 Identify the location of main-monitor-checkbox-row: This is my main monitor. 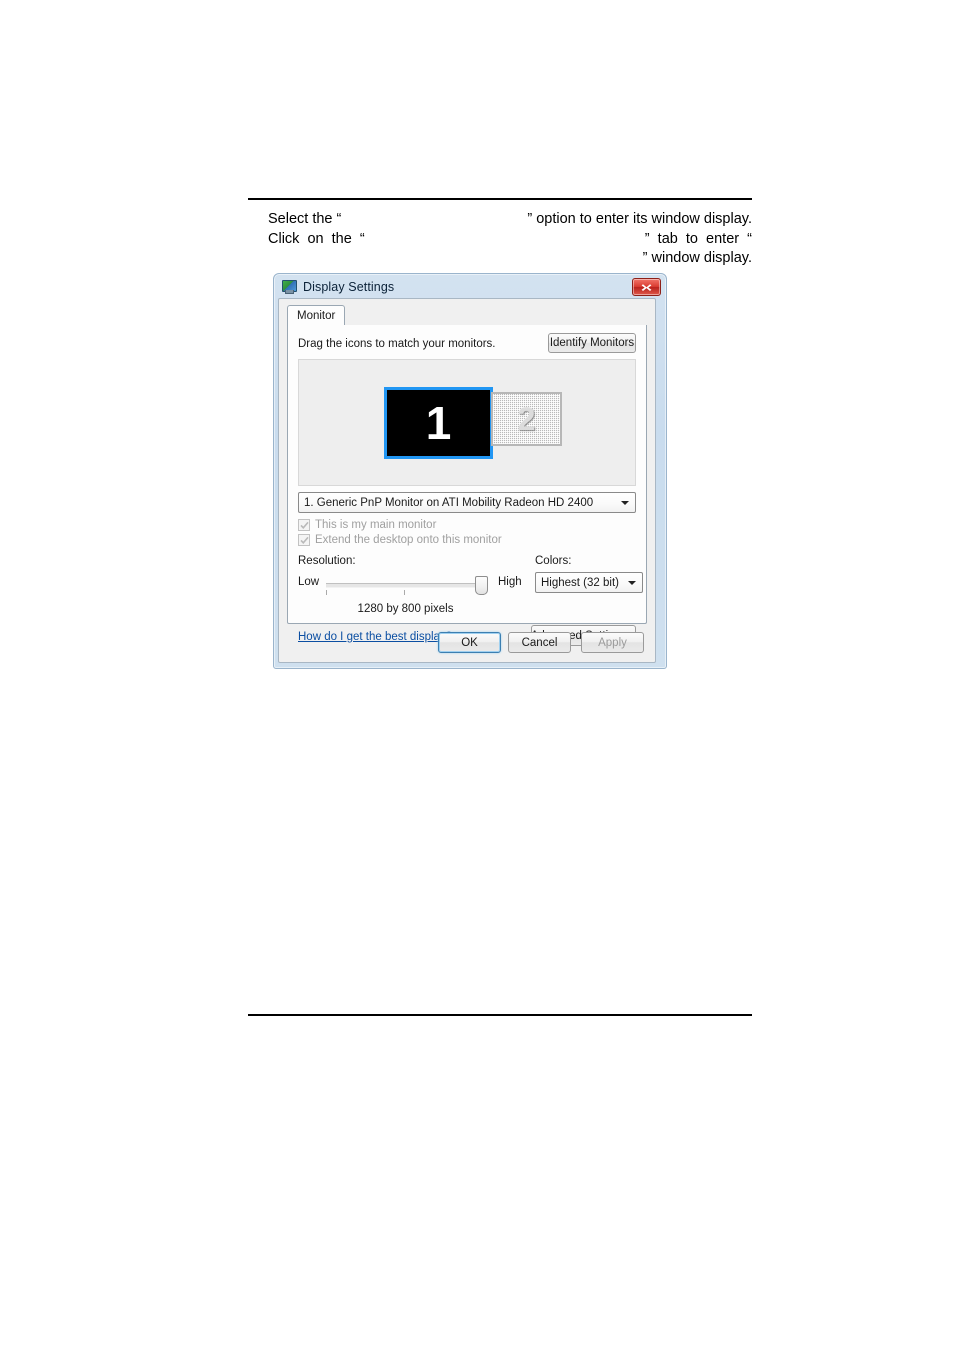
(367, 525).